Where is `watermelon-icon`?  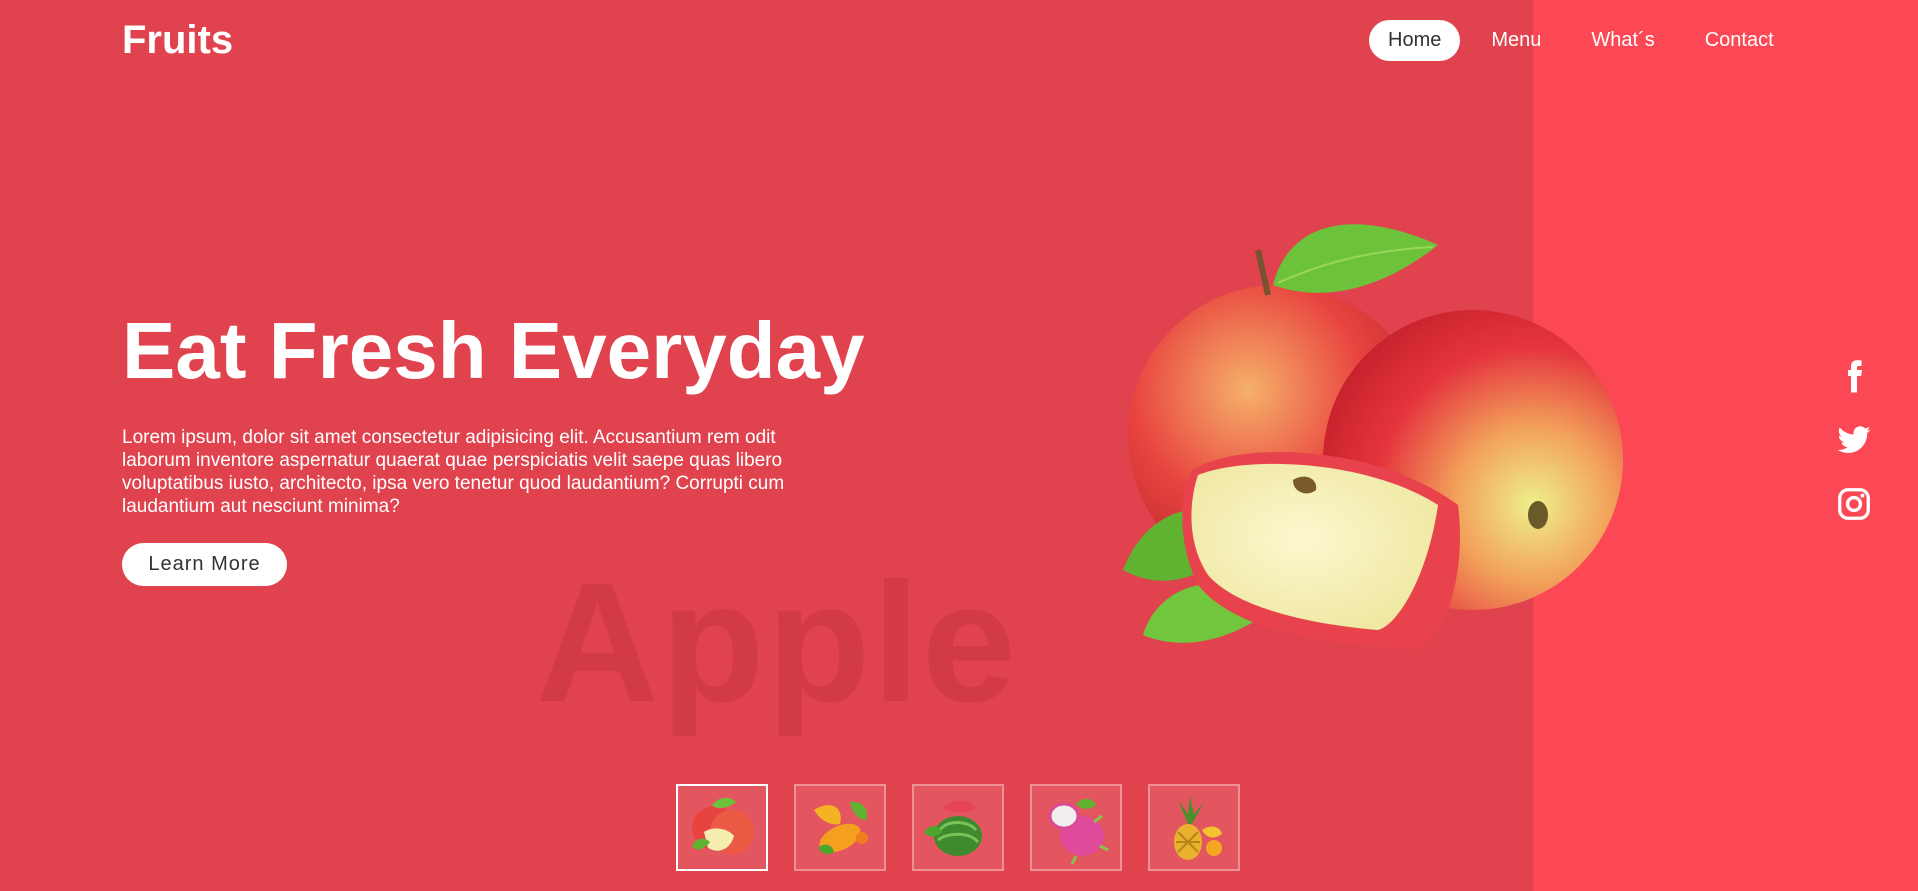 watermelon-icon is located at coordinates (953, 828).